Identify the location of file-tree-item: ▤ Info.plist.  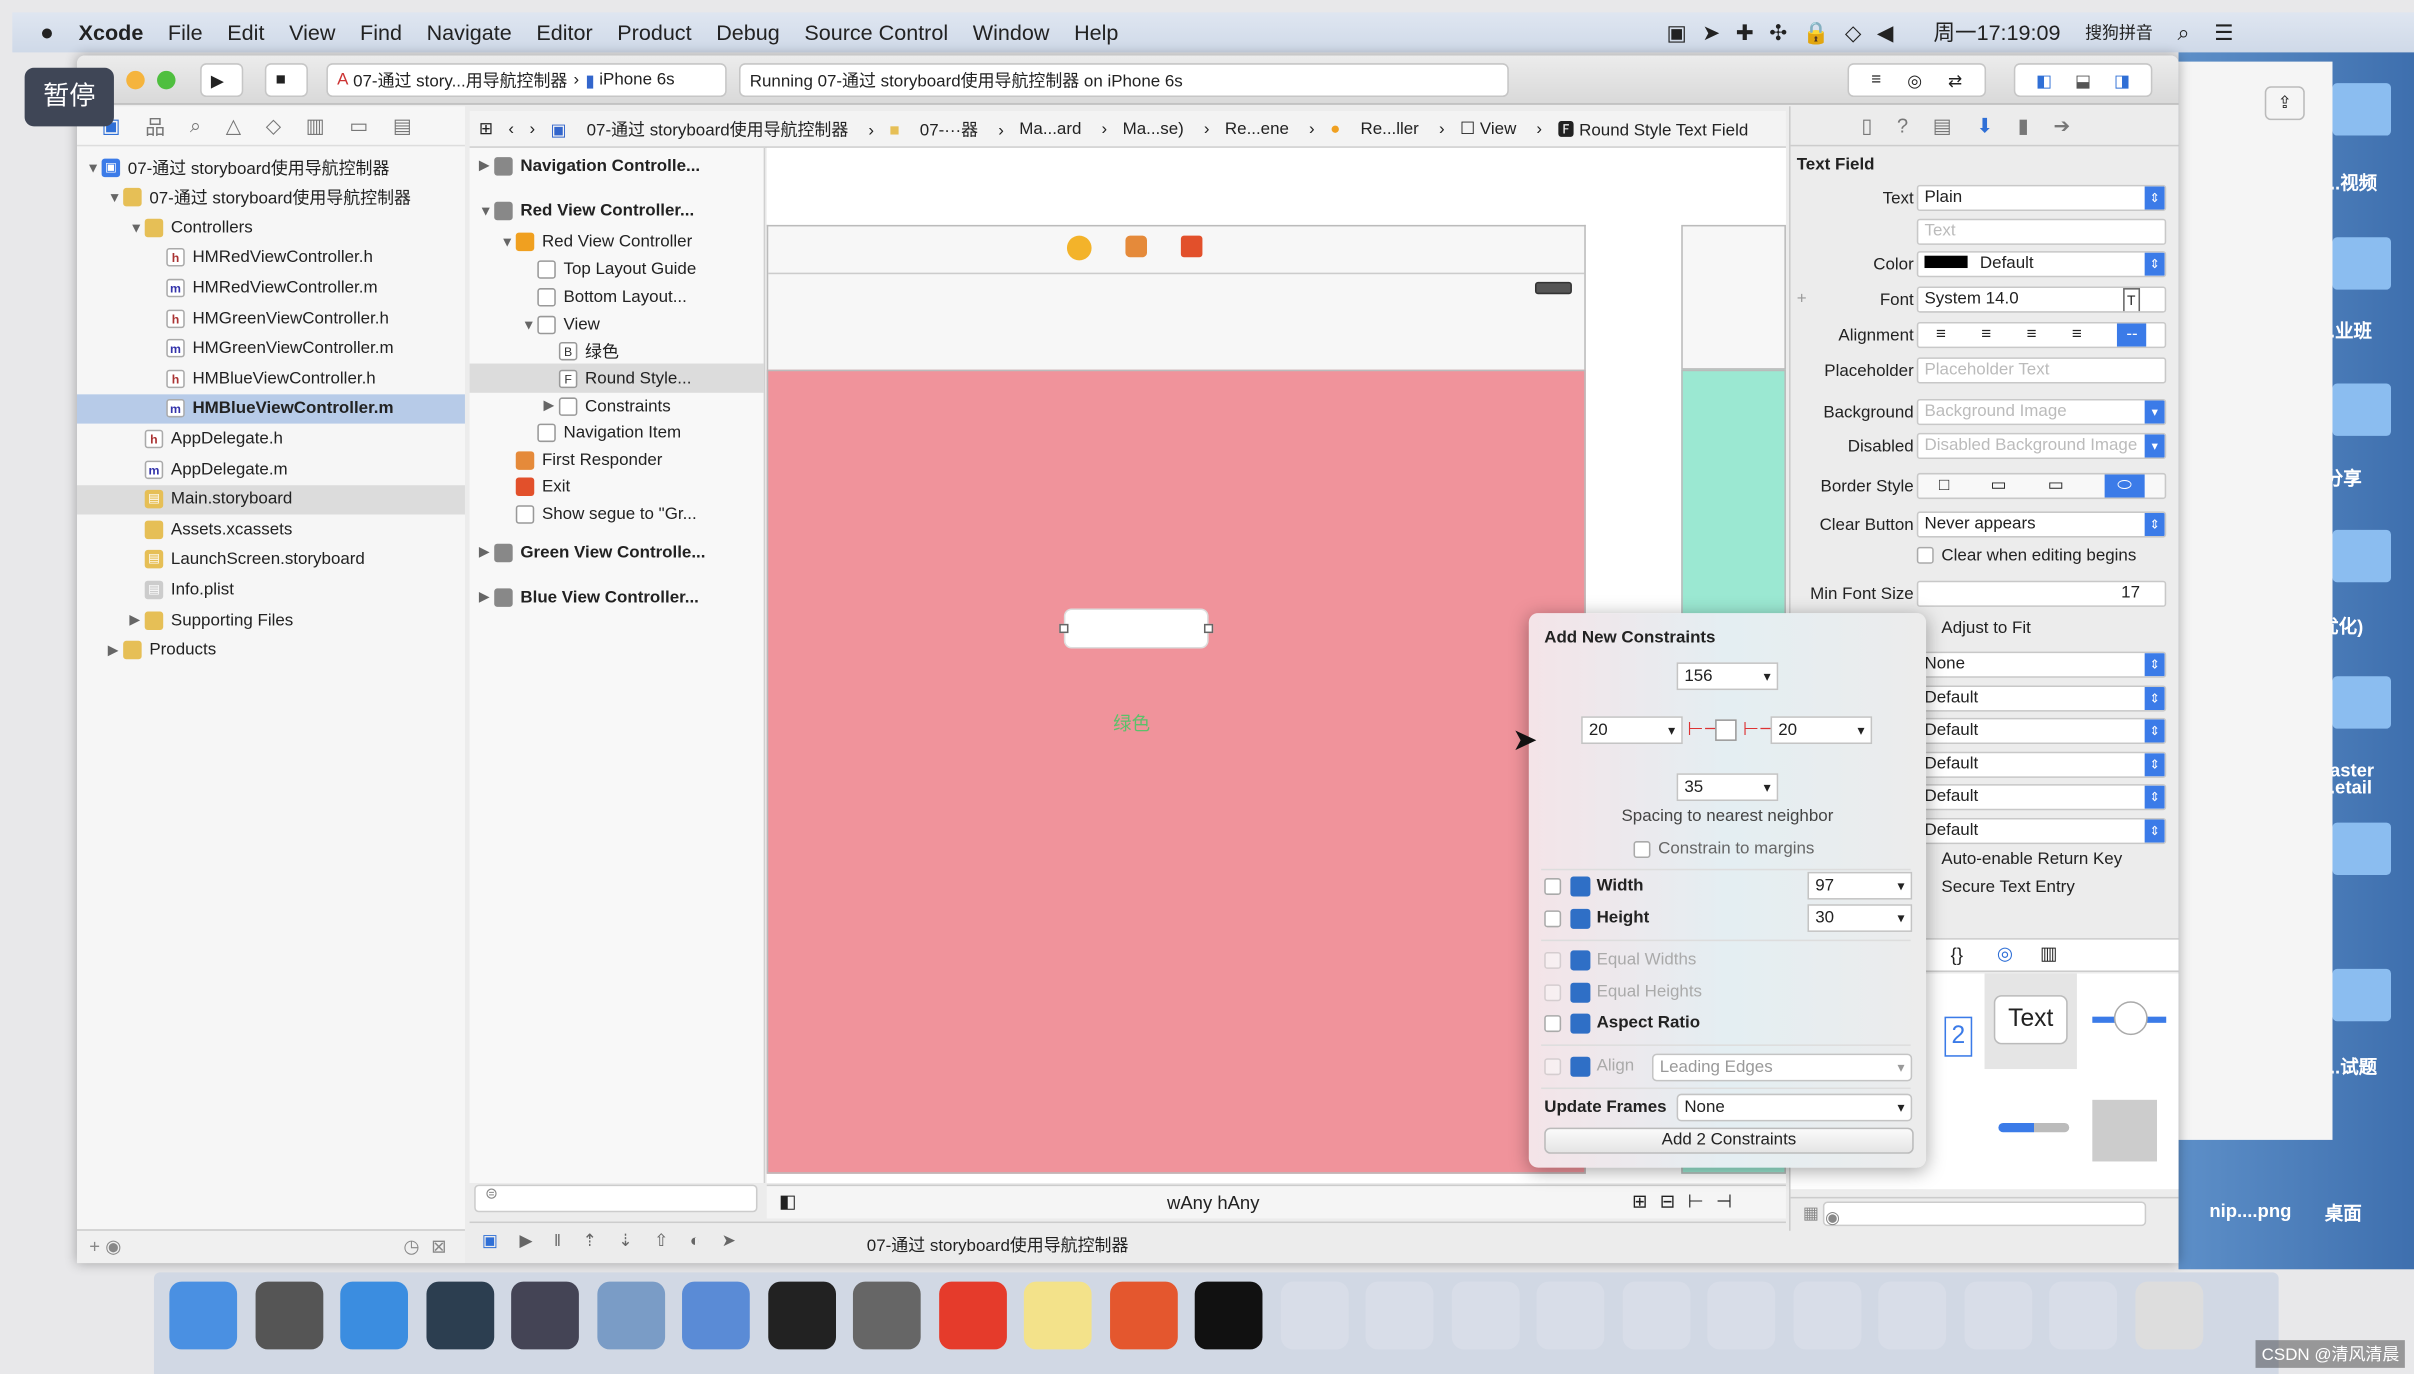
(271, 589).